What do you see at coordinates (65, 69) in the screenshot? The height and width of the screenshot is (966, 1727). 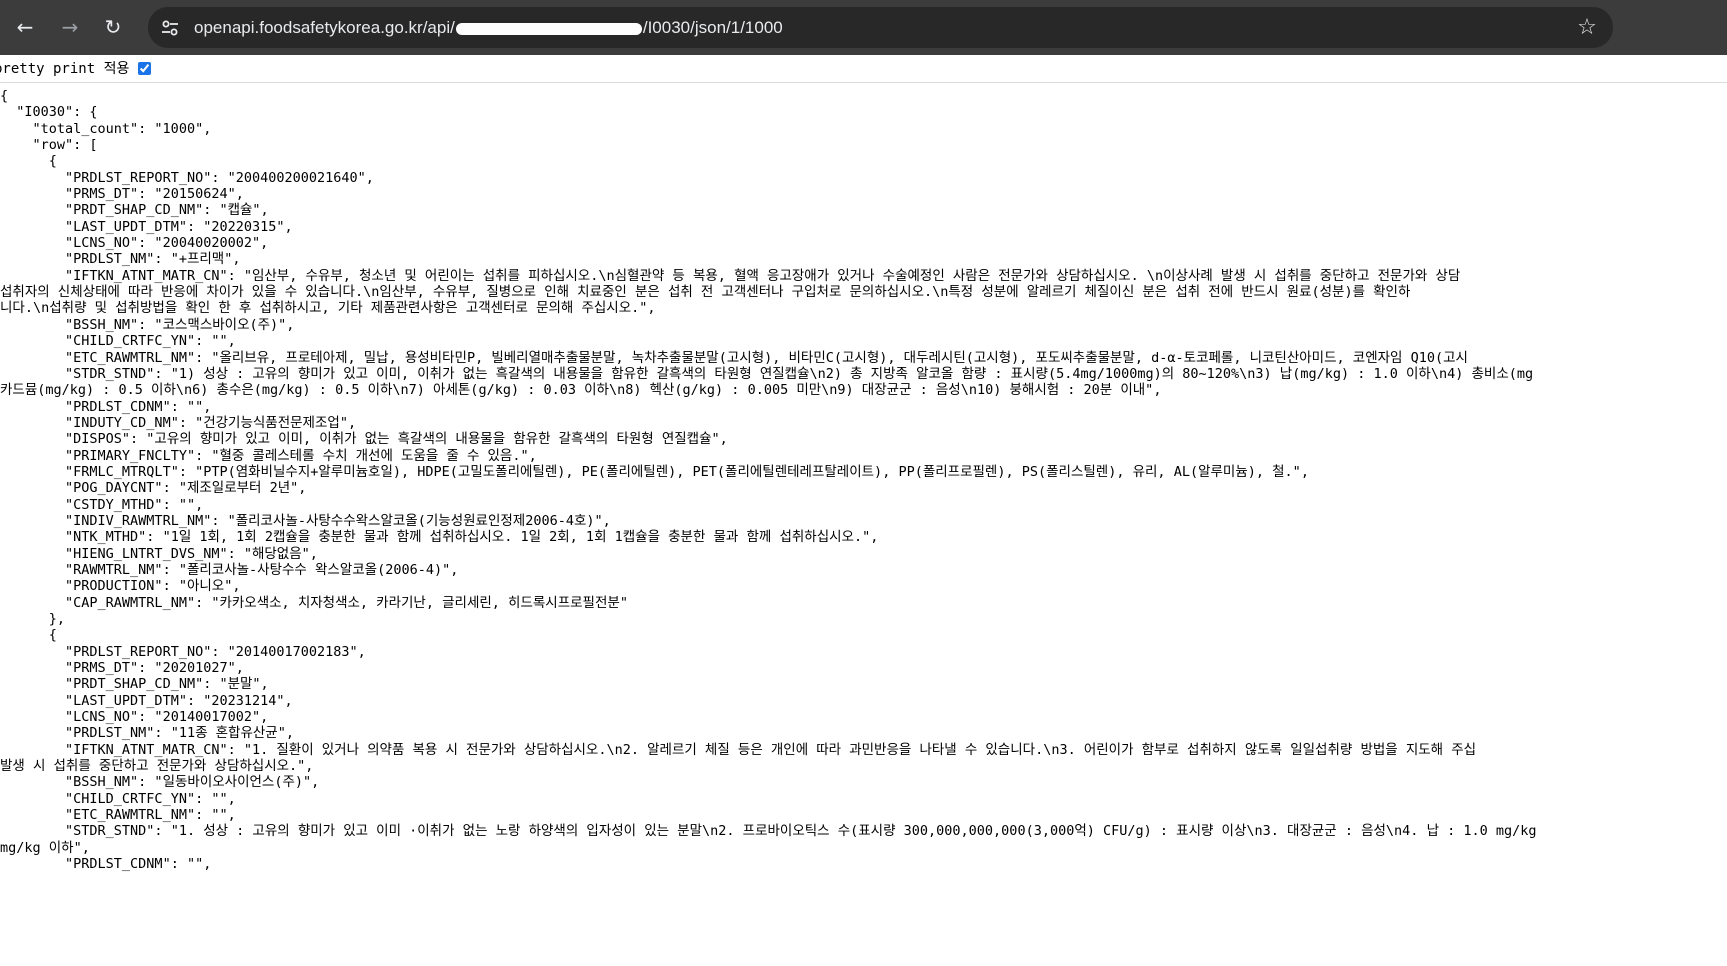 I see `pretty-print-label: pretty print 적용` at bounding box center [65, 69].